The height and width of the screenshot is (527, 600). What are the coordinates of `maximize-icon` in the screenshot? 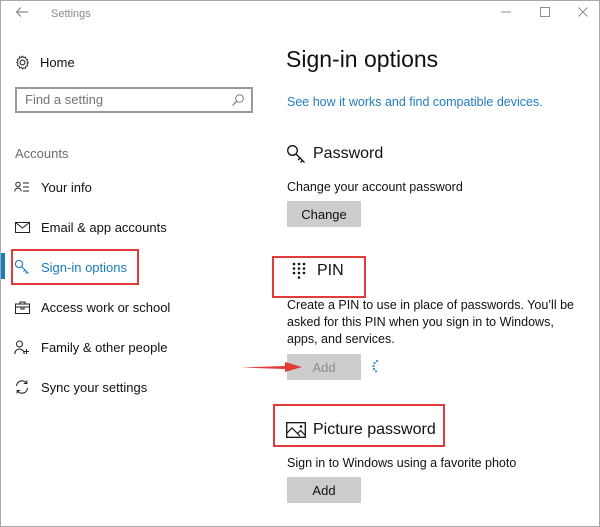 It's located at (545, 12).